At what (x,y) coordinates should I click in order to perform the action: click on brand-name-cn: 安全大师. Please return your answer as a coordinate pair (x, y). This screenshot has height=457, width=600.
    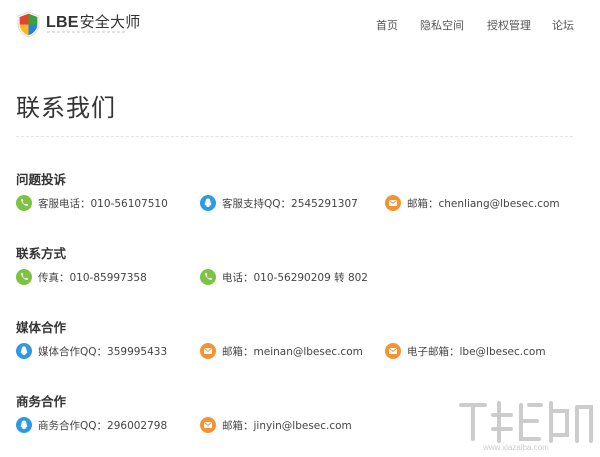
    Looking at the image, I should click on (110, 22).